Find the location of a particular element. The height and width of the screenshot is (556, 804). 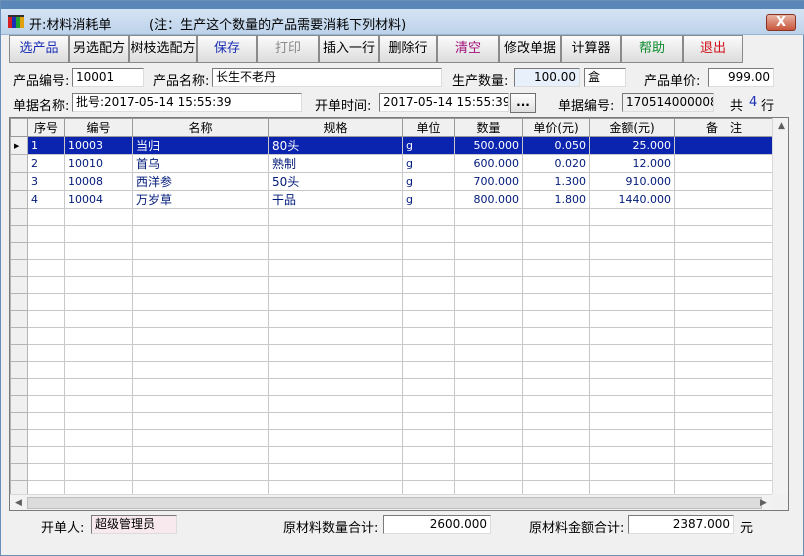

horizontal-scrollbar: ◀ ▶ is located at coordinates (391, 502).